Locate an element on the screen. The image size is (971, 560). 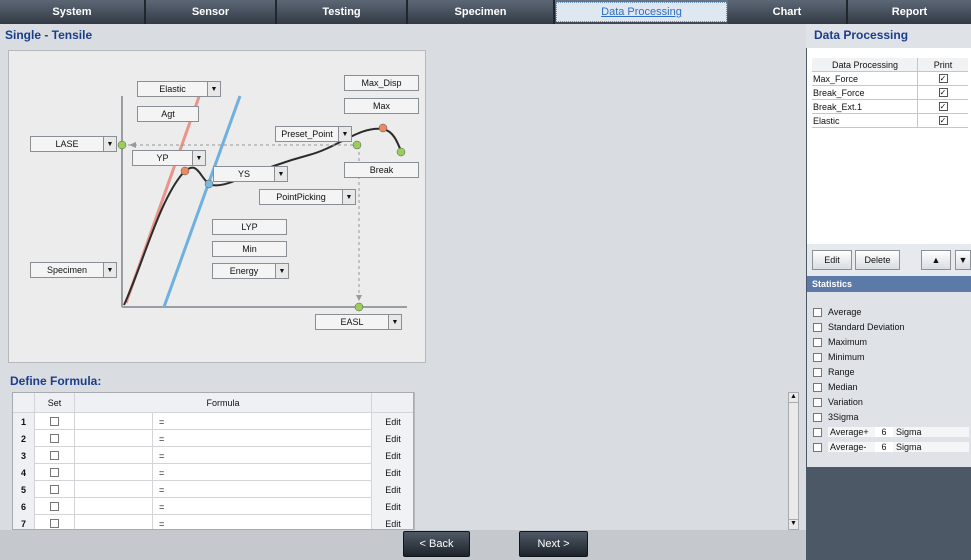
tab-report: Report is located at coordinates (909, 12).